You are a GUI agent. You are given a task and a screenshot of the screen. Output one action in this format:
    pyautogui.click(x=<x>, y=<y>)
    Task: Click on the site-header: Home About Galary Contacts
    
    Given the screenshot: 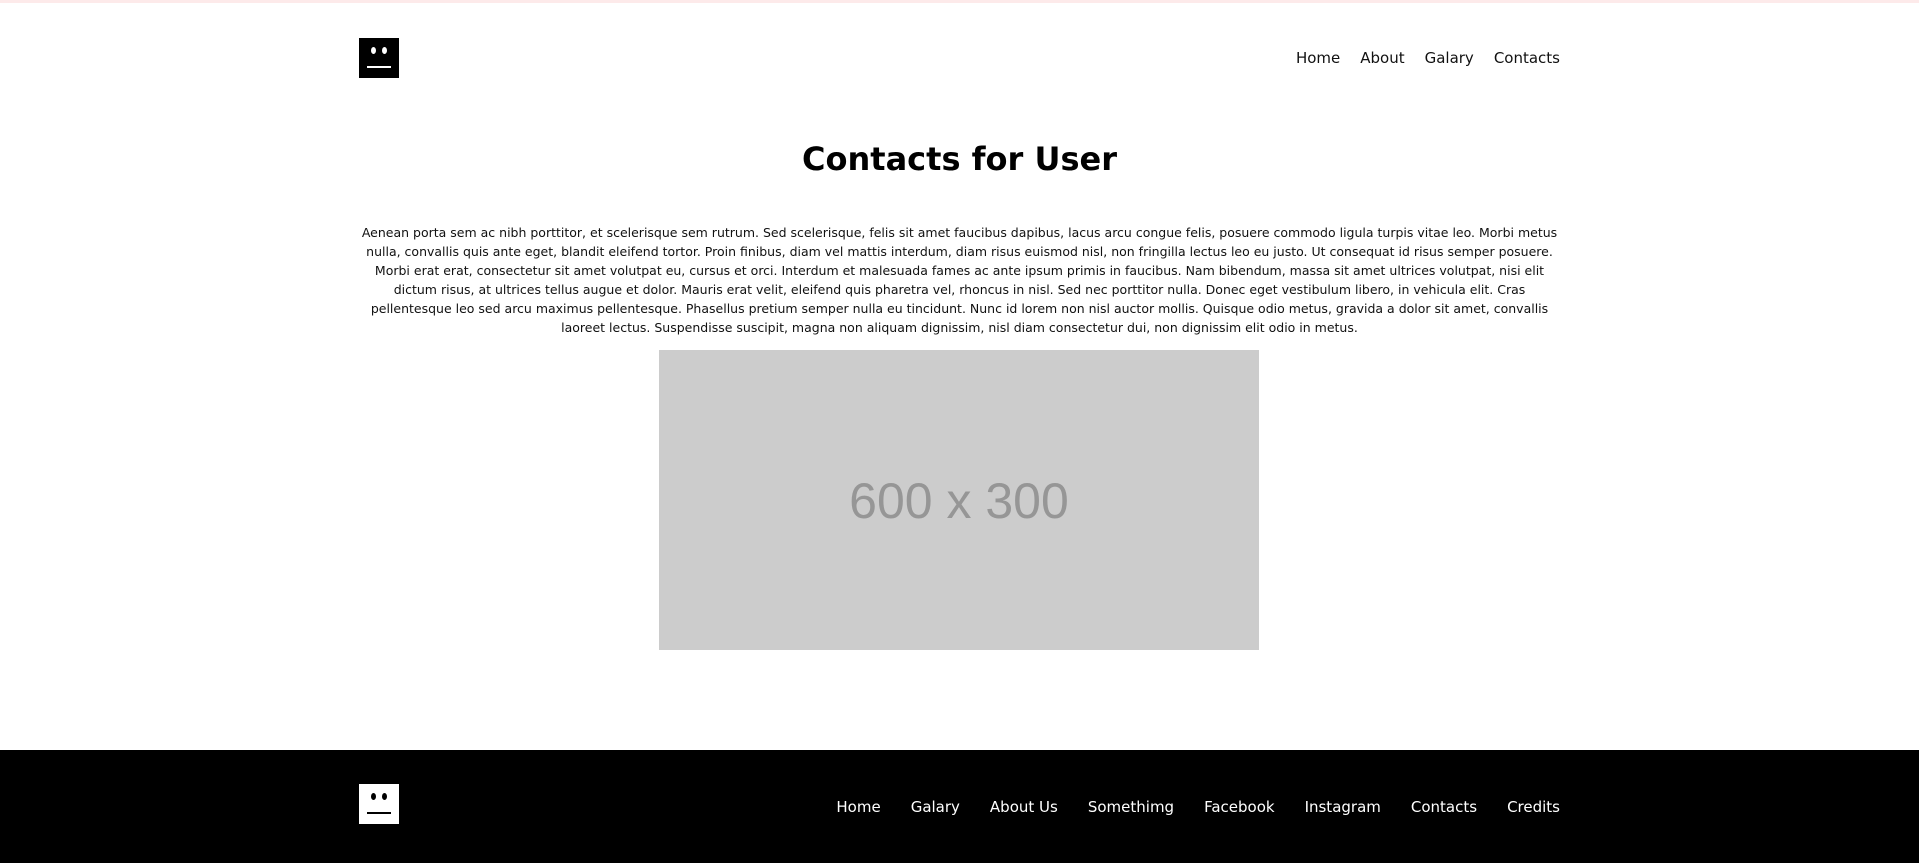 What is the action you would take?
    pyautogui.click(x=959, y=58)
    